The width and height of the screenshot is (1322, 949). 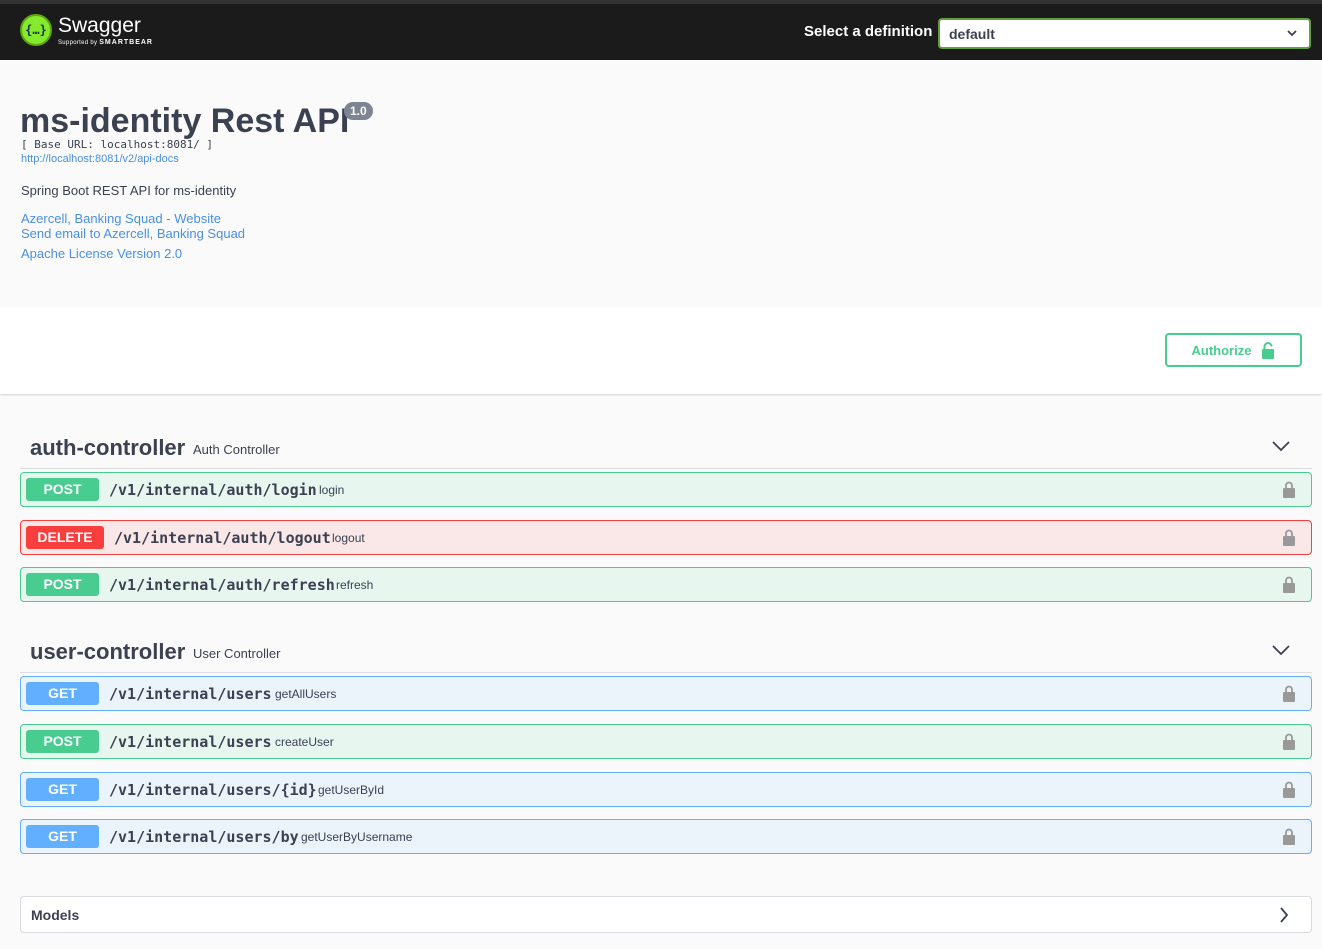 What do you see at coordinates (117, 144) in the screenshot?
I see `base-url: [ Base URL: localhost:8081/ ]` at bounding box center [117, 144].